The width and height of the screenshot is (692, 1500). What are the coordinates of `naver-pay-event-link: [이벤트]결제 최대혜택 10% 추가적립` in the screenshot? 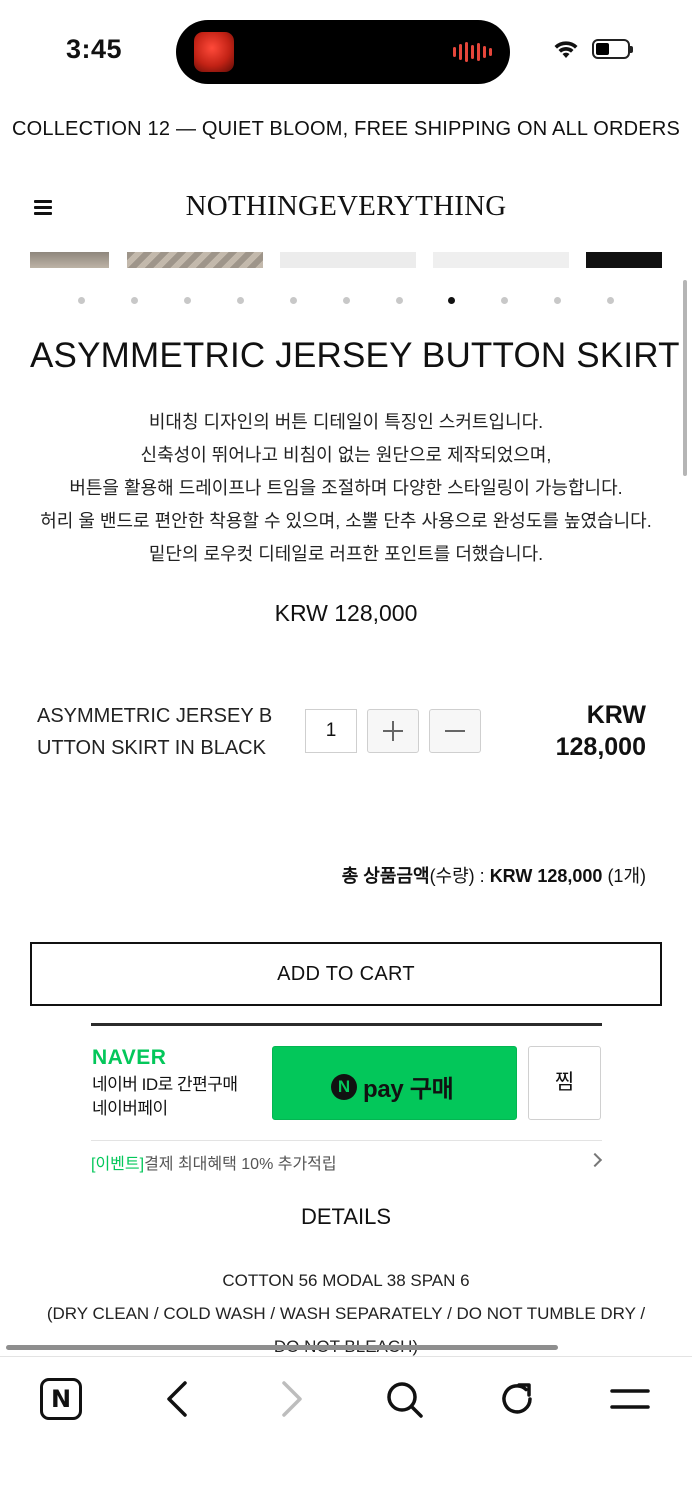 It's located at (214, 1162).